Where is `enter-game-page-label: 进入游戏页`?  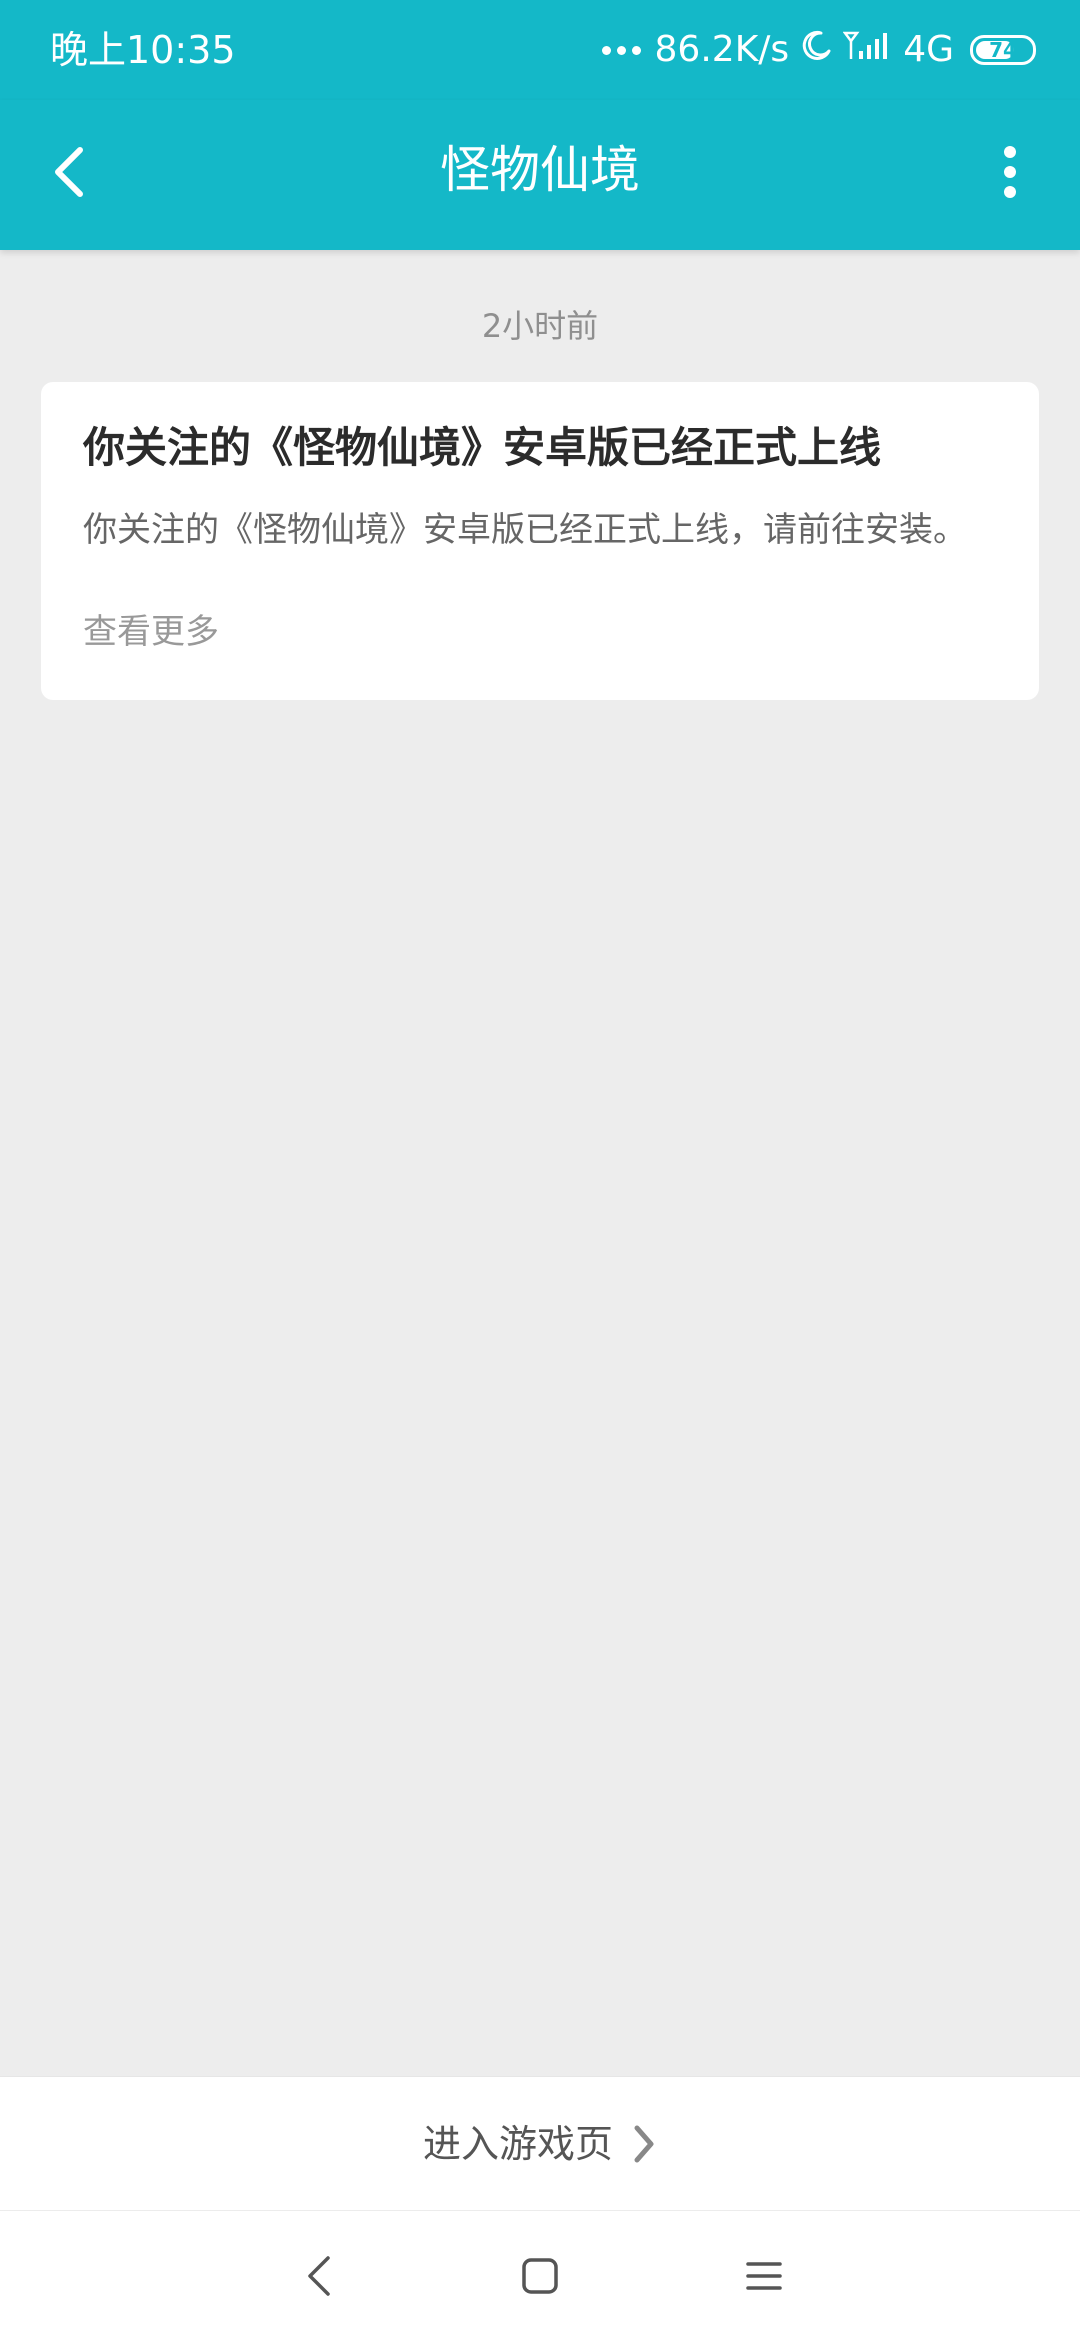
enter-game-page-label: 进入游戏页 is located at coordinates (517, 2143).